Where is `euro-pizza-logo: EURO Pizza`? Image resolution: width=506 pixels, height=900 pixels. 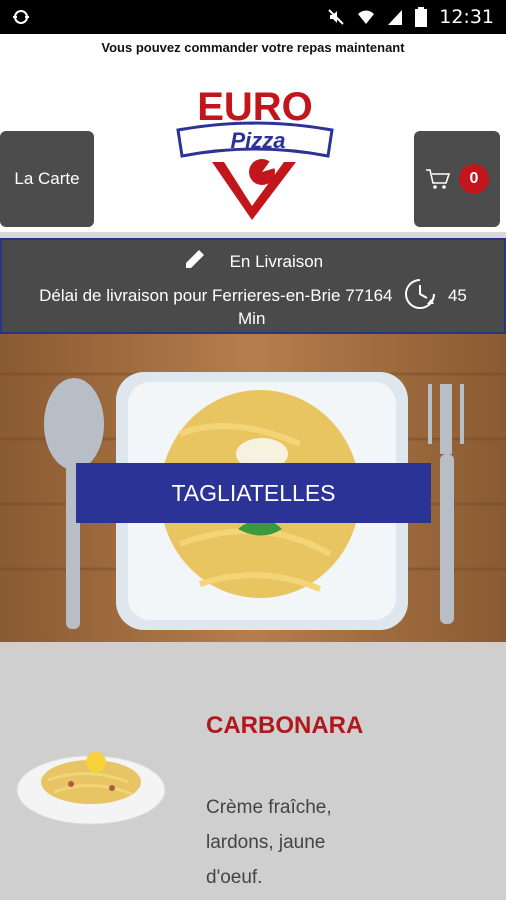 euro-pizza-logo: EURO Pizza is located at coordinates (255, 152).